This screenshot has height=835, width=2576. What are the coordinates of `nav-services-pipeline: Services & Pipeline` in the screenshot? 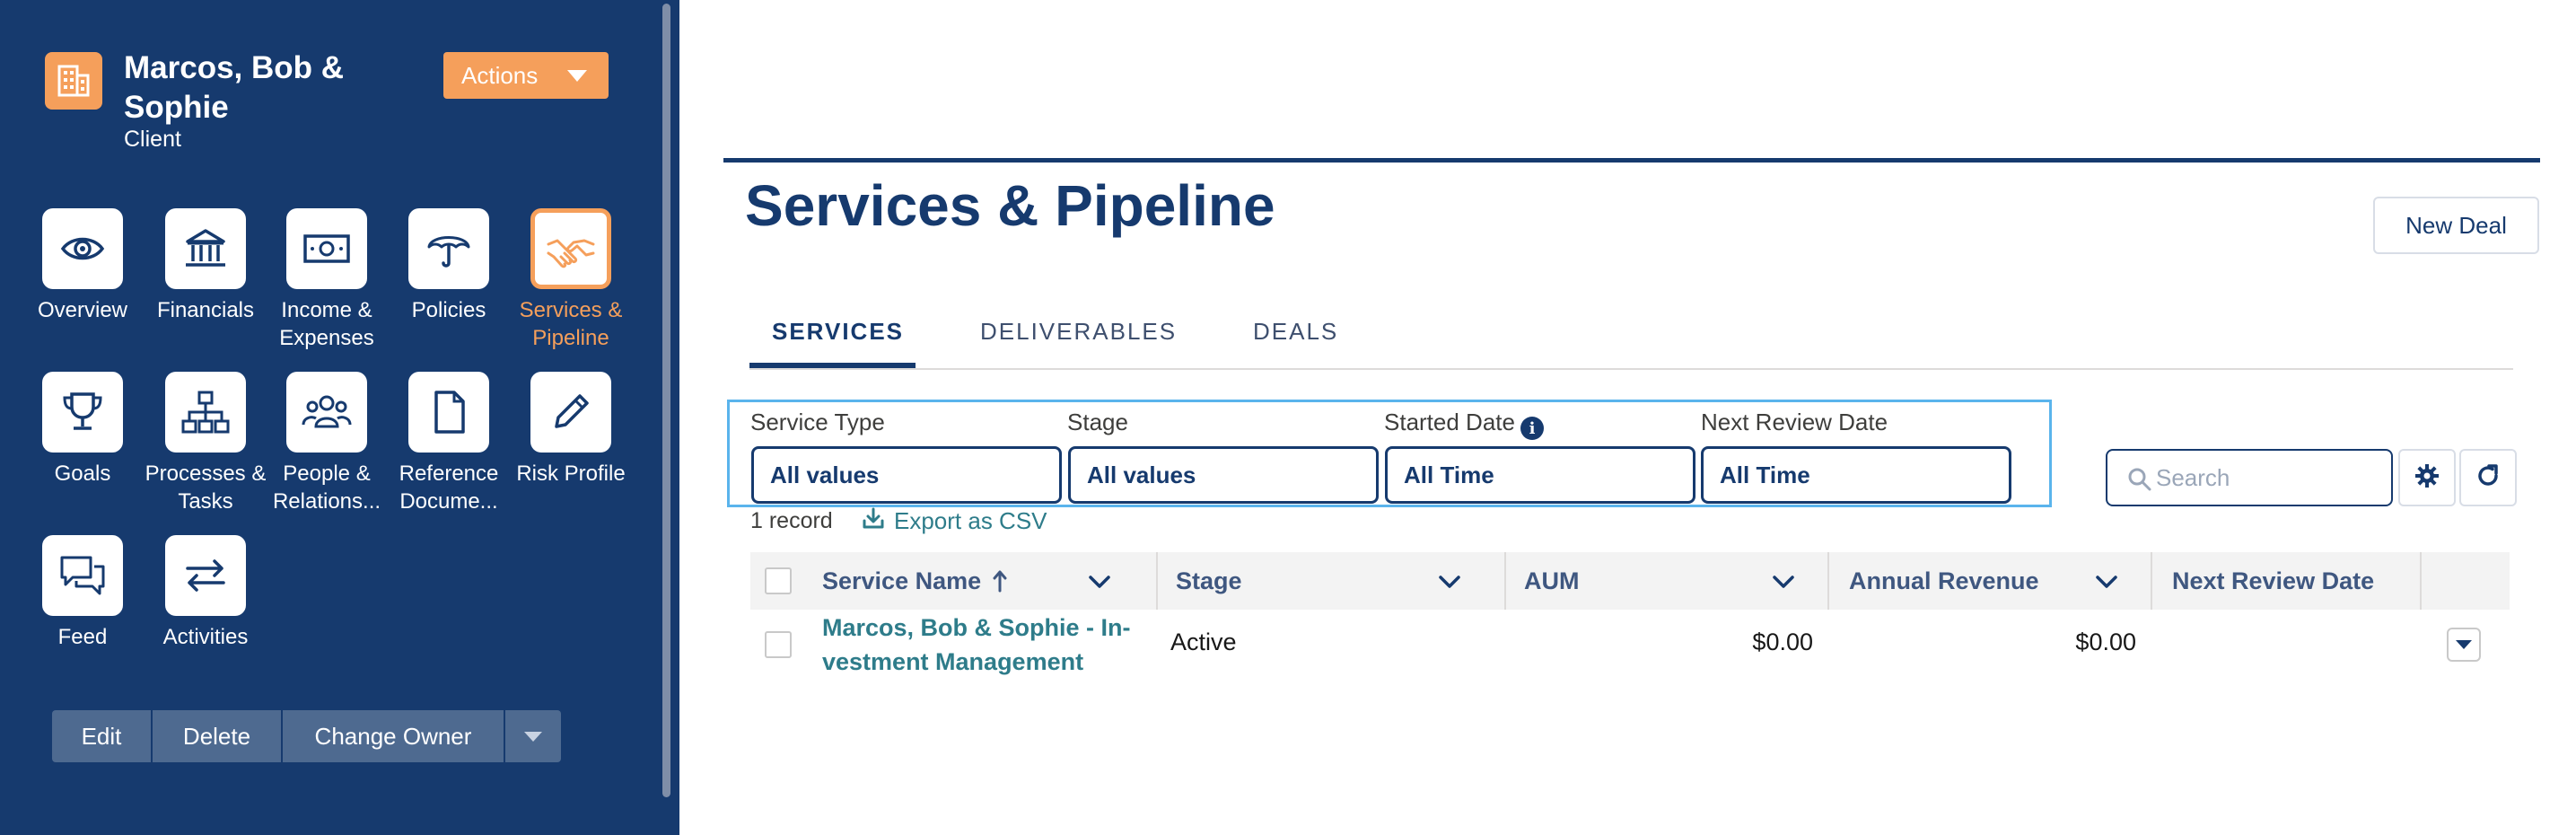 It's located at (571, 280).